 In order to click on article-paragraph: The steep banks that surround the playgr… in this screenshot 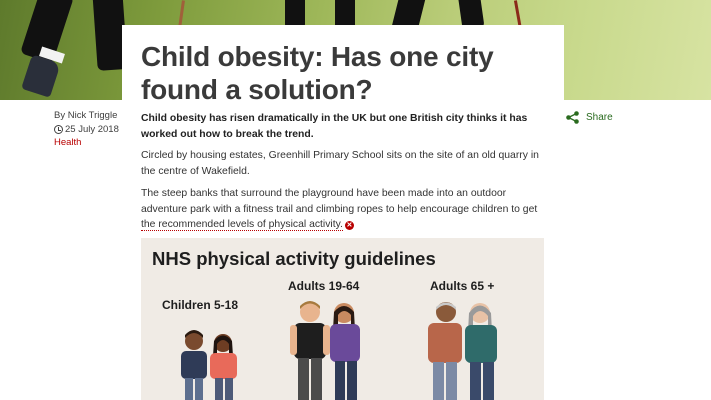, I will do `click(346, 209)`.